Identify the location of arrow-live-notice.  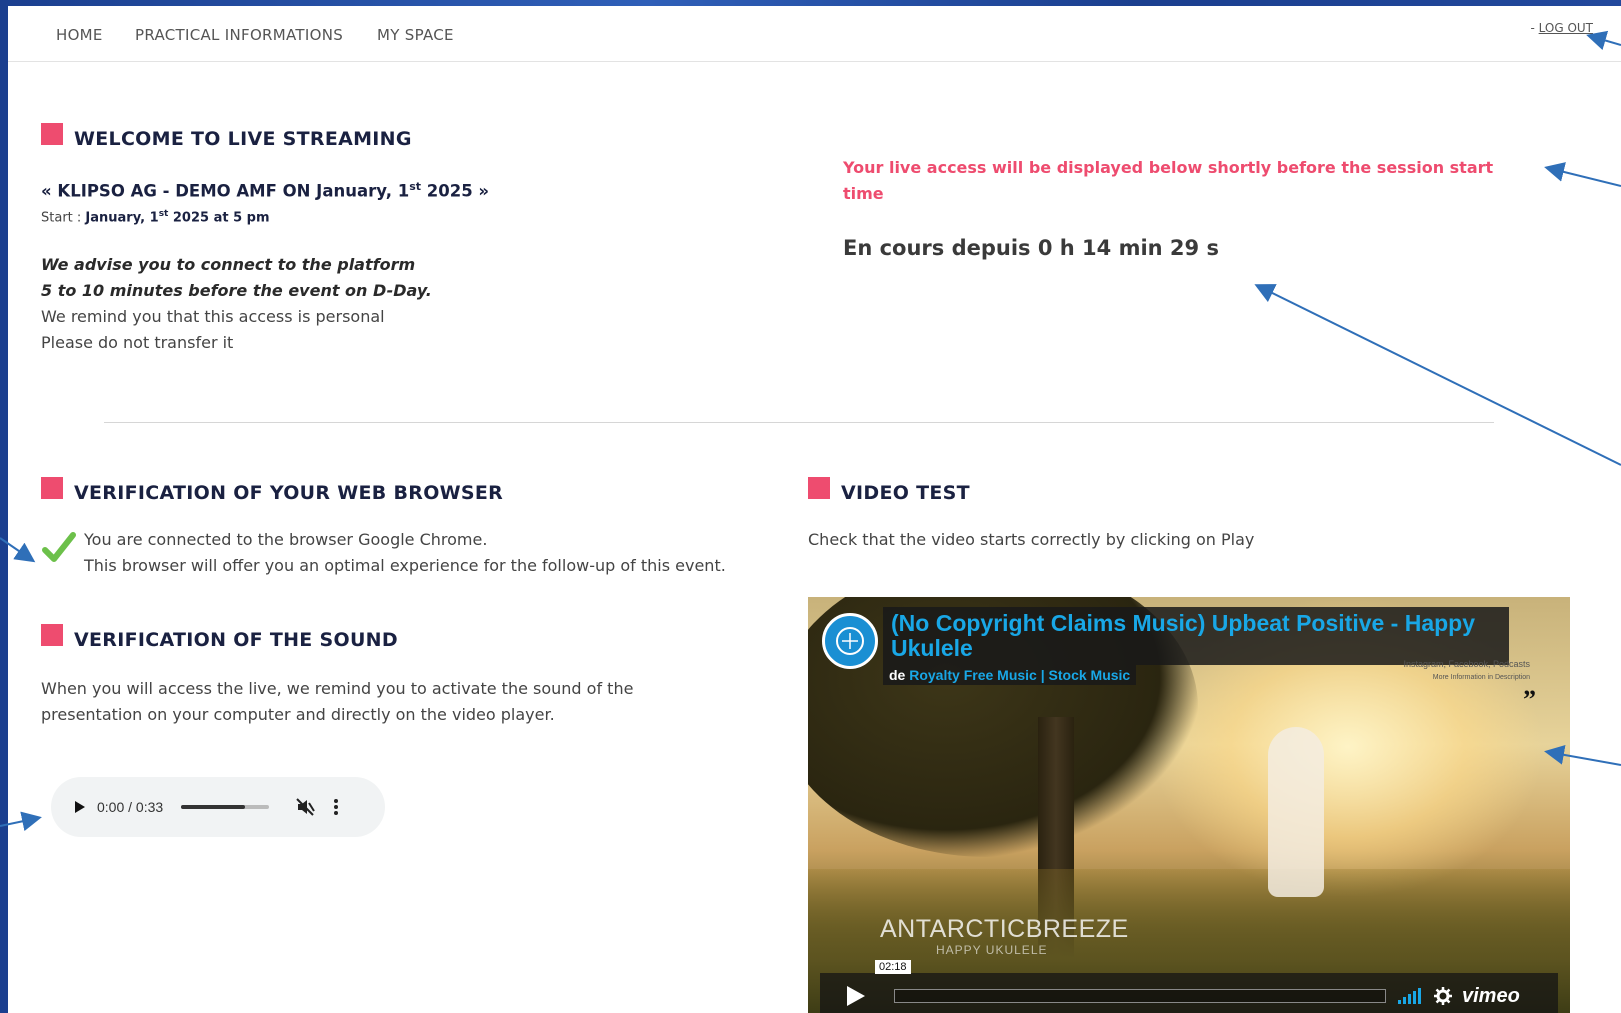
(1582, 174).